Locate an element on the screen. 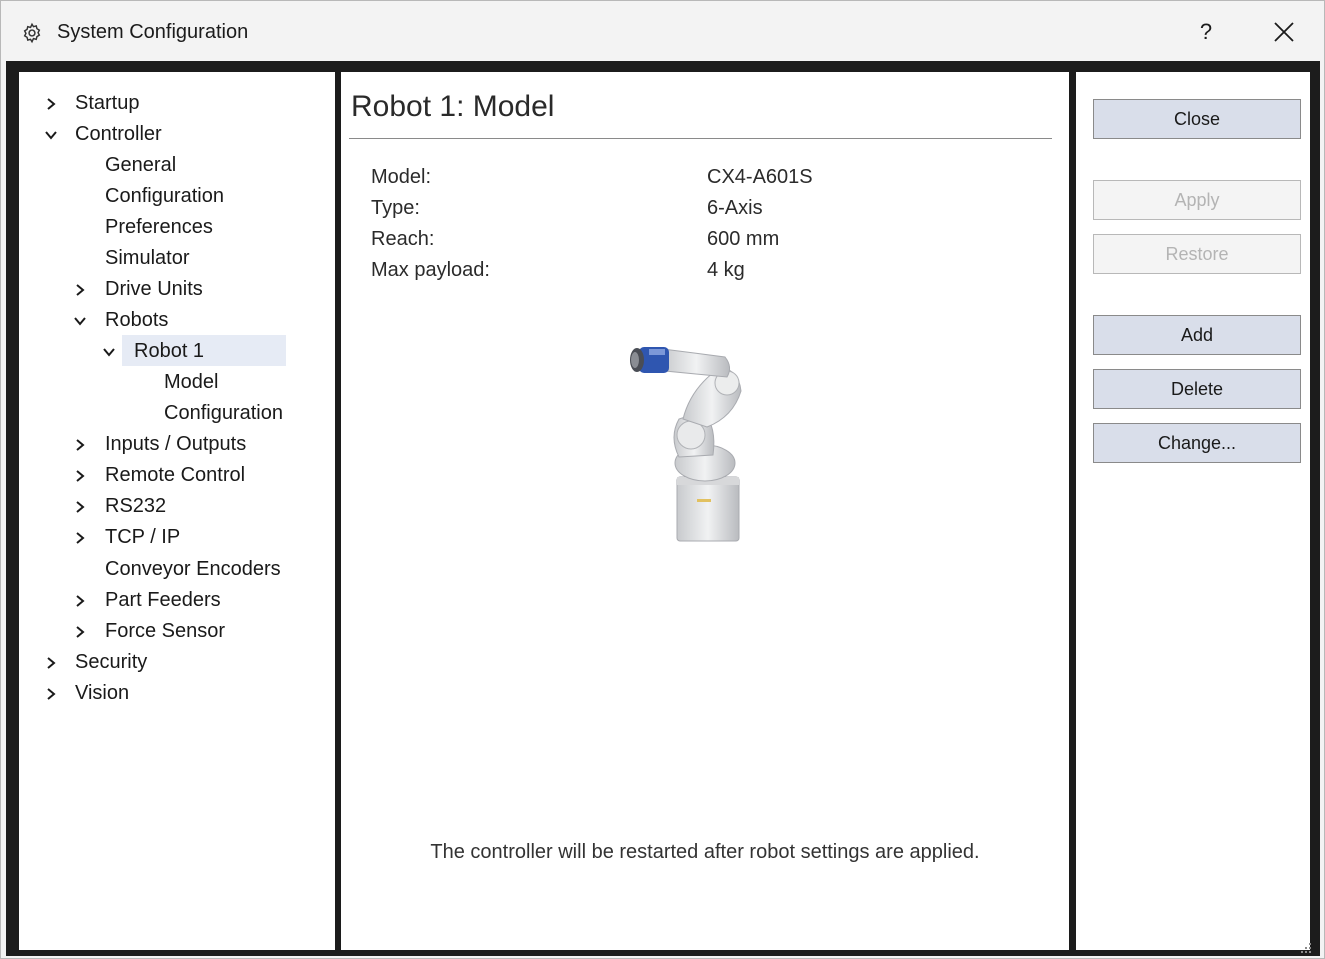 The height and width of the screenshot is (959, 1325). tree-item-label: Model is located at coordinates (191, 382).